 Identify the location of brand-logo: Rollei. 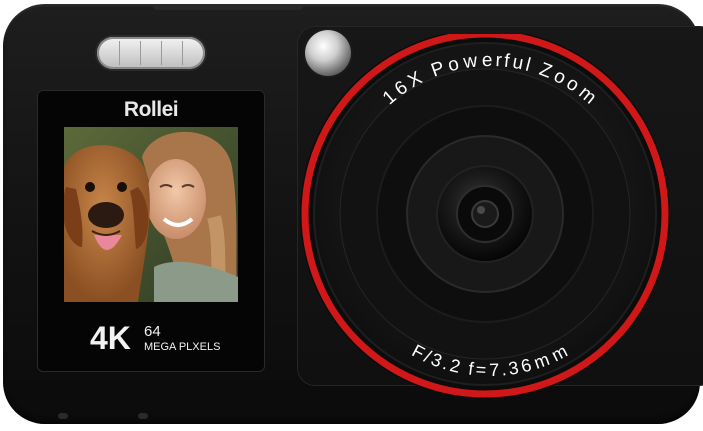
(151, 109).